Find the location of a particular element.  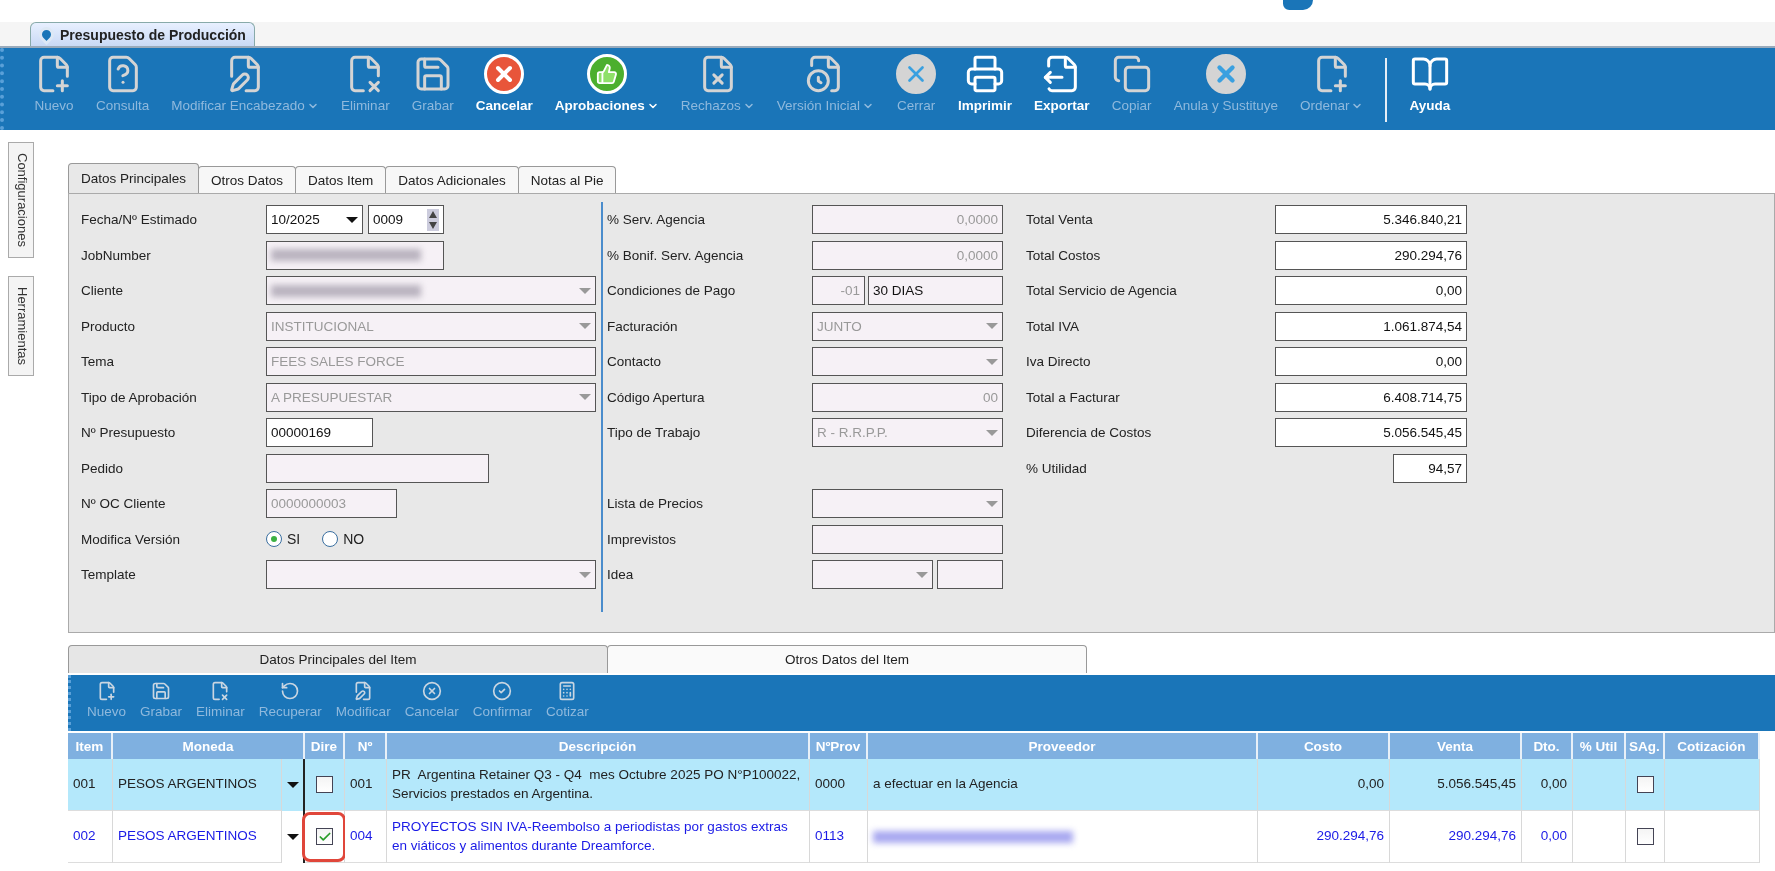

copy-icon is located at coordinates (1131, 74).